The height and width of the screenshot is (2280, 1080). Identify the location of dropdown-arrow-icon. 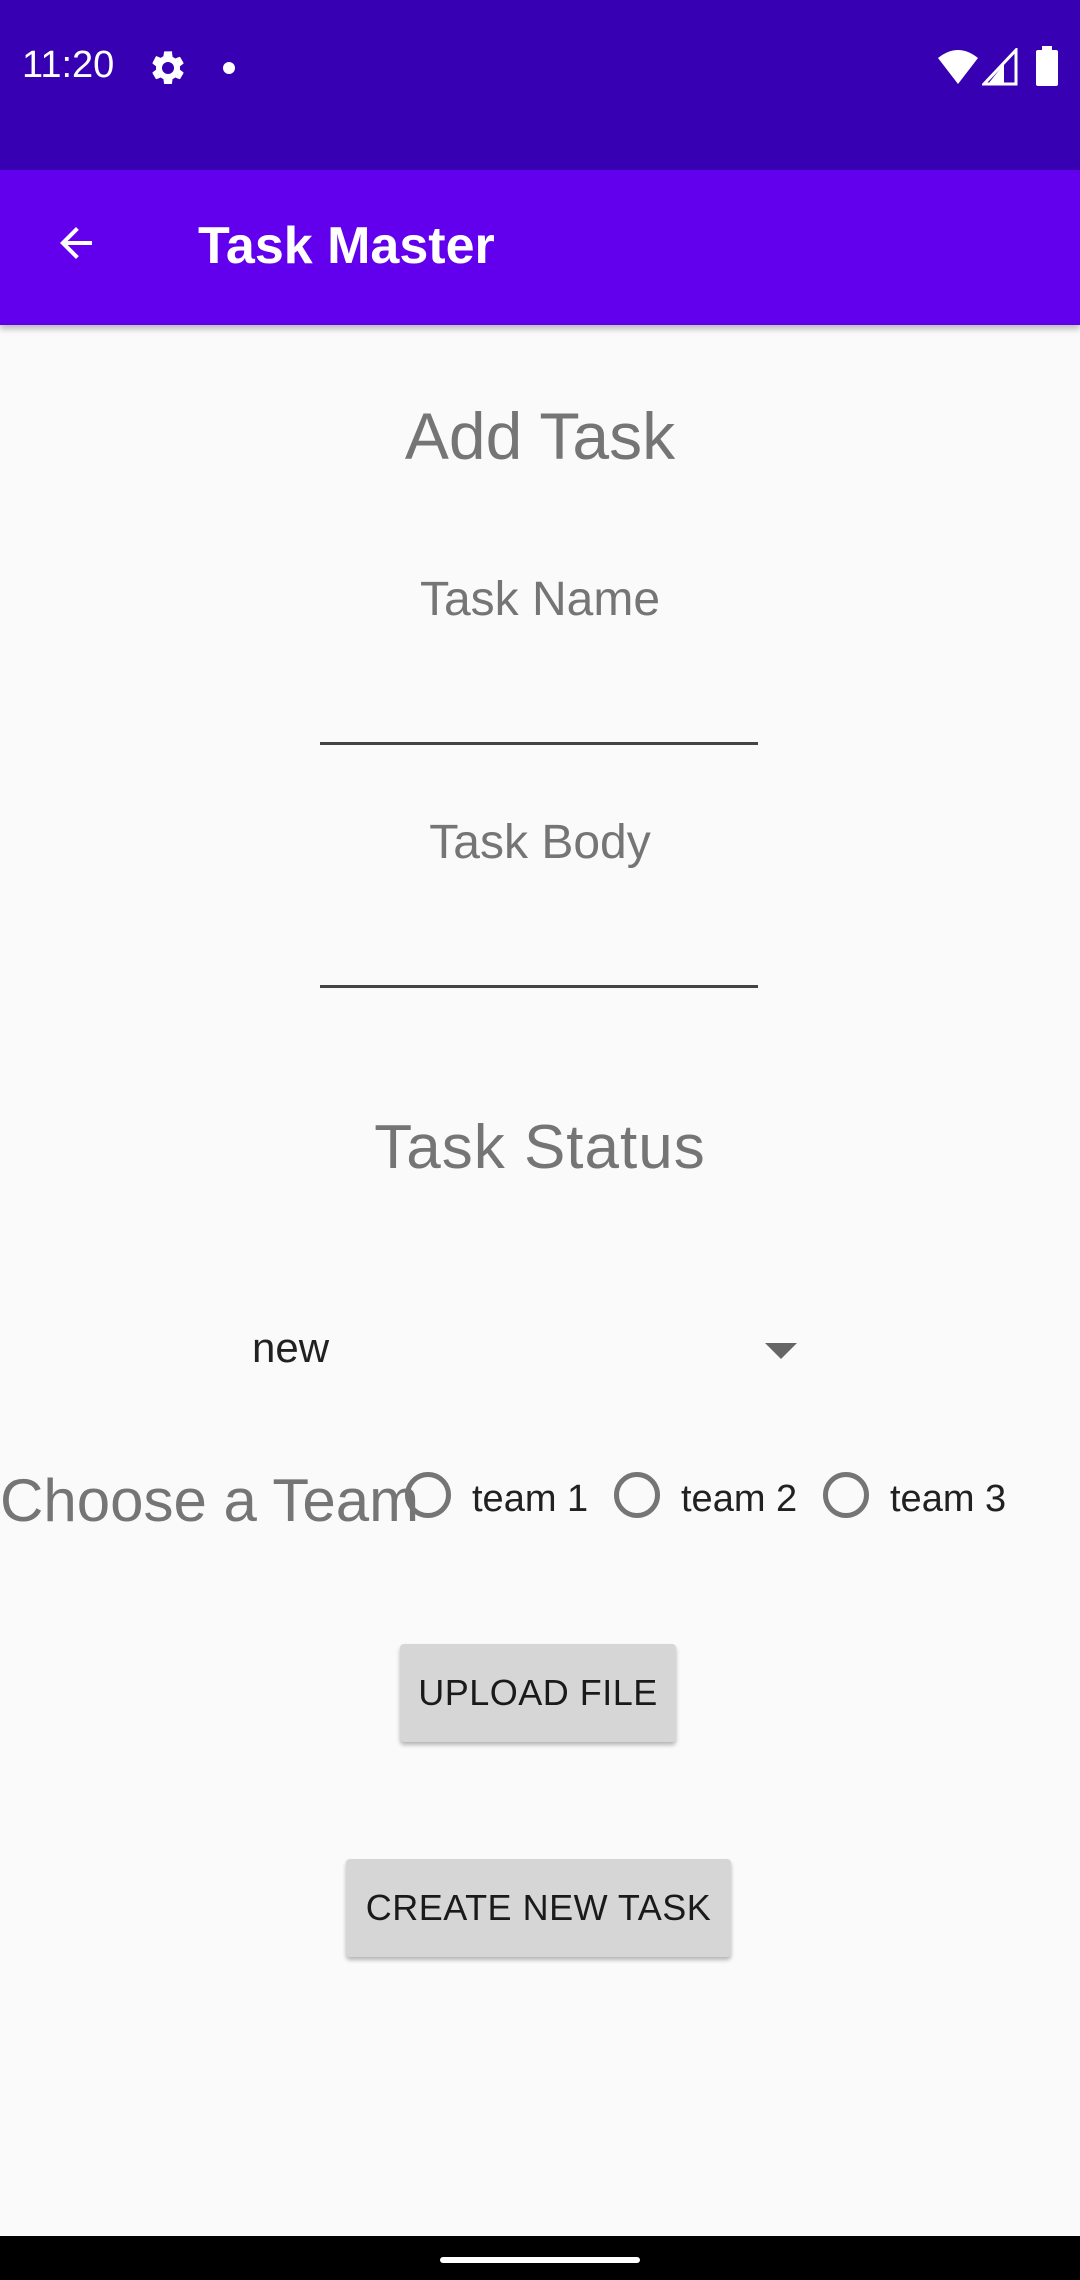
(781, 1351).